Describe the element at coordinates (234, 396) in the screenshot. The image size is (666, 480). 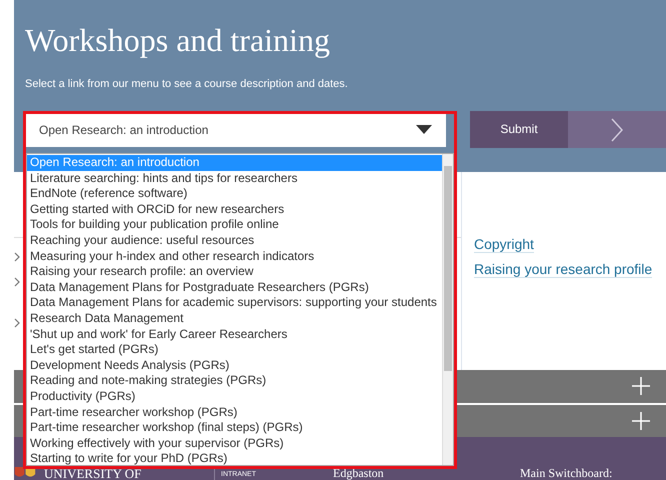
I see `dropdown-option: Productivity (PGRs)` at that location.